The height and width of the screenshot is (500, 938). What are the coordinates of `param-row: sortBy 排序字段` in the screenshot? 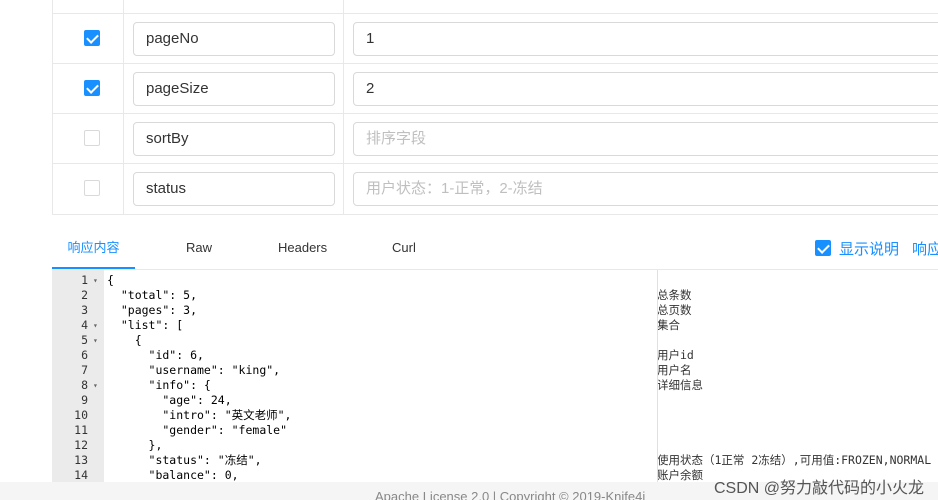 It's located at (495, 138).